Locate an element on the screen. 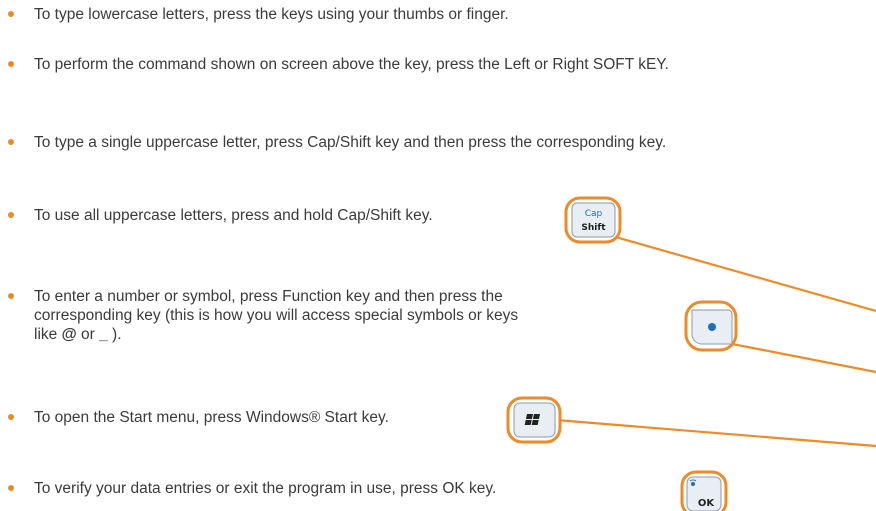 This screenshot has height=511, width=876. cap-label: Cap is located at coordinates (594, 214).